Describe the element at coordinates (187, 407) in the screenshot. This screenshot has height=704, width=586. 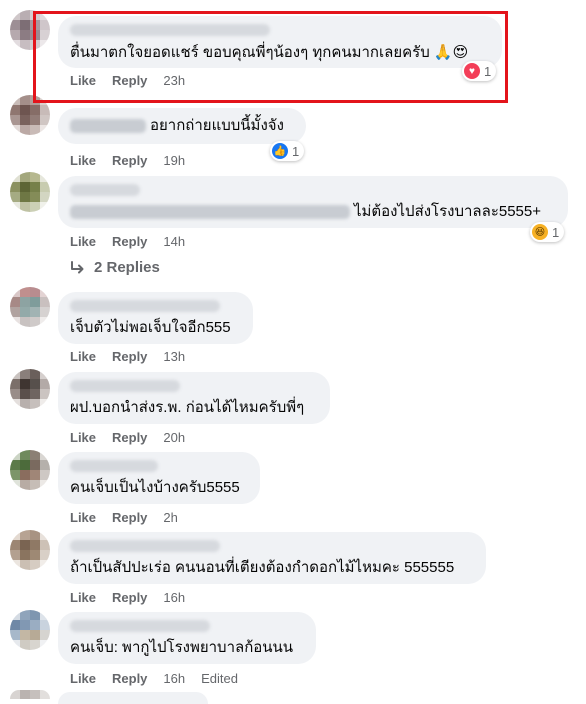
I see `comment-text: ผป.บอกนำส่งร.พ. ก่อนได้ไหมครับพี่ๆ` at that location.